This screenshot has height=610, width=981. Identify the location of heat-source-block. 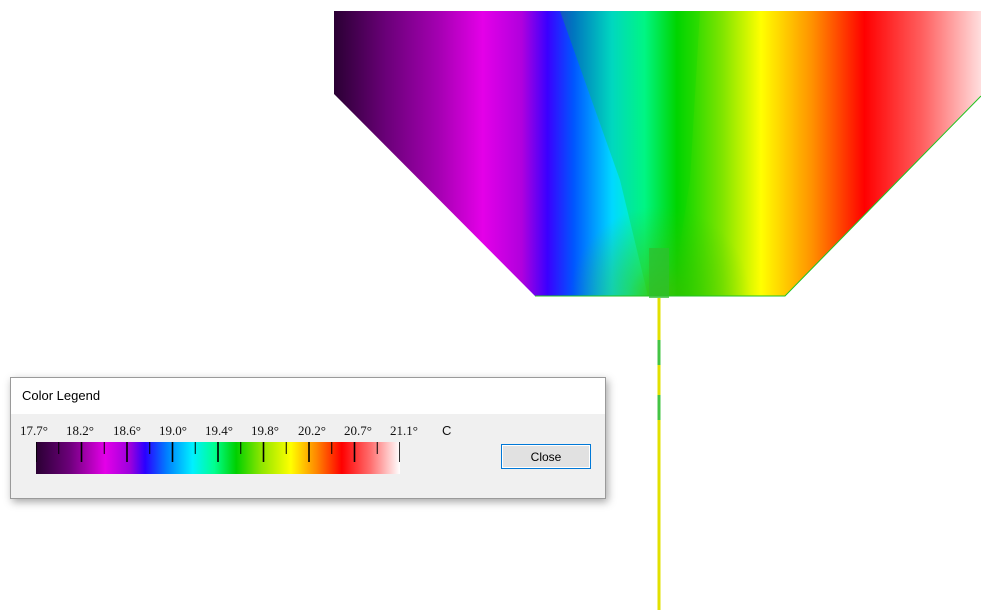
(659, 273).